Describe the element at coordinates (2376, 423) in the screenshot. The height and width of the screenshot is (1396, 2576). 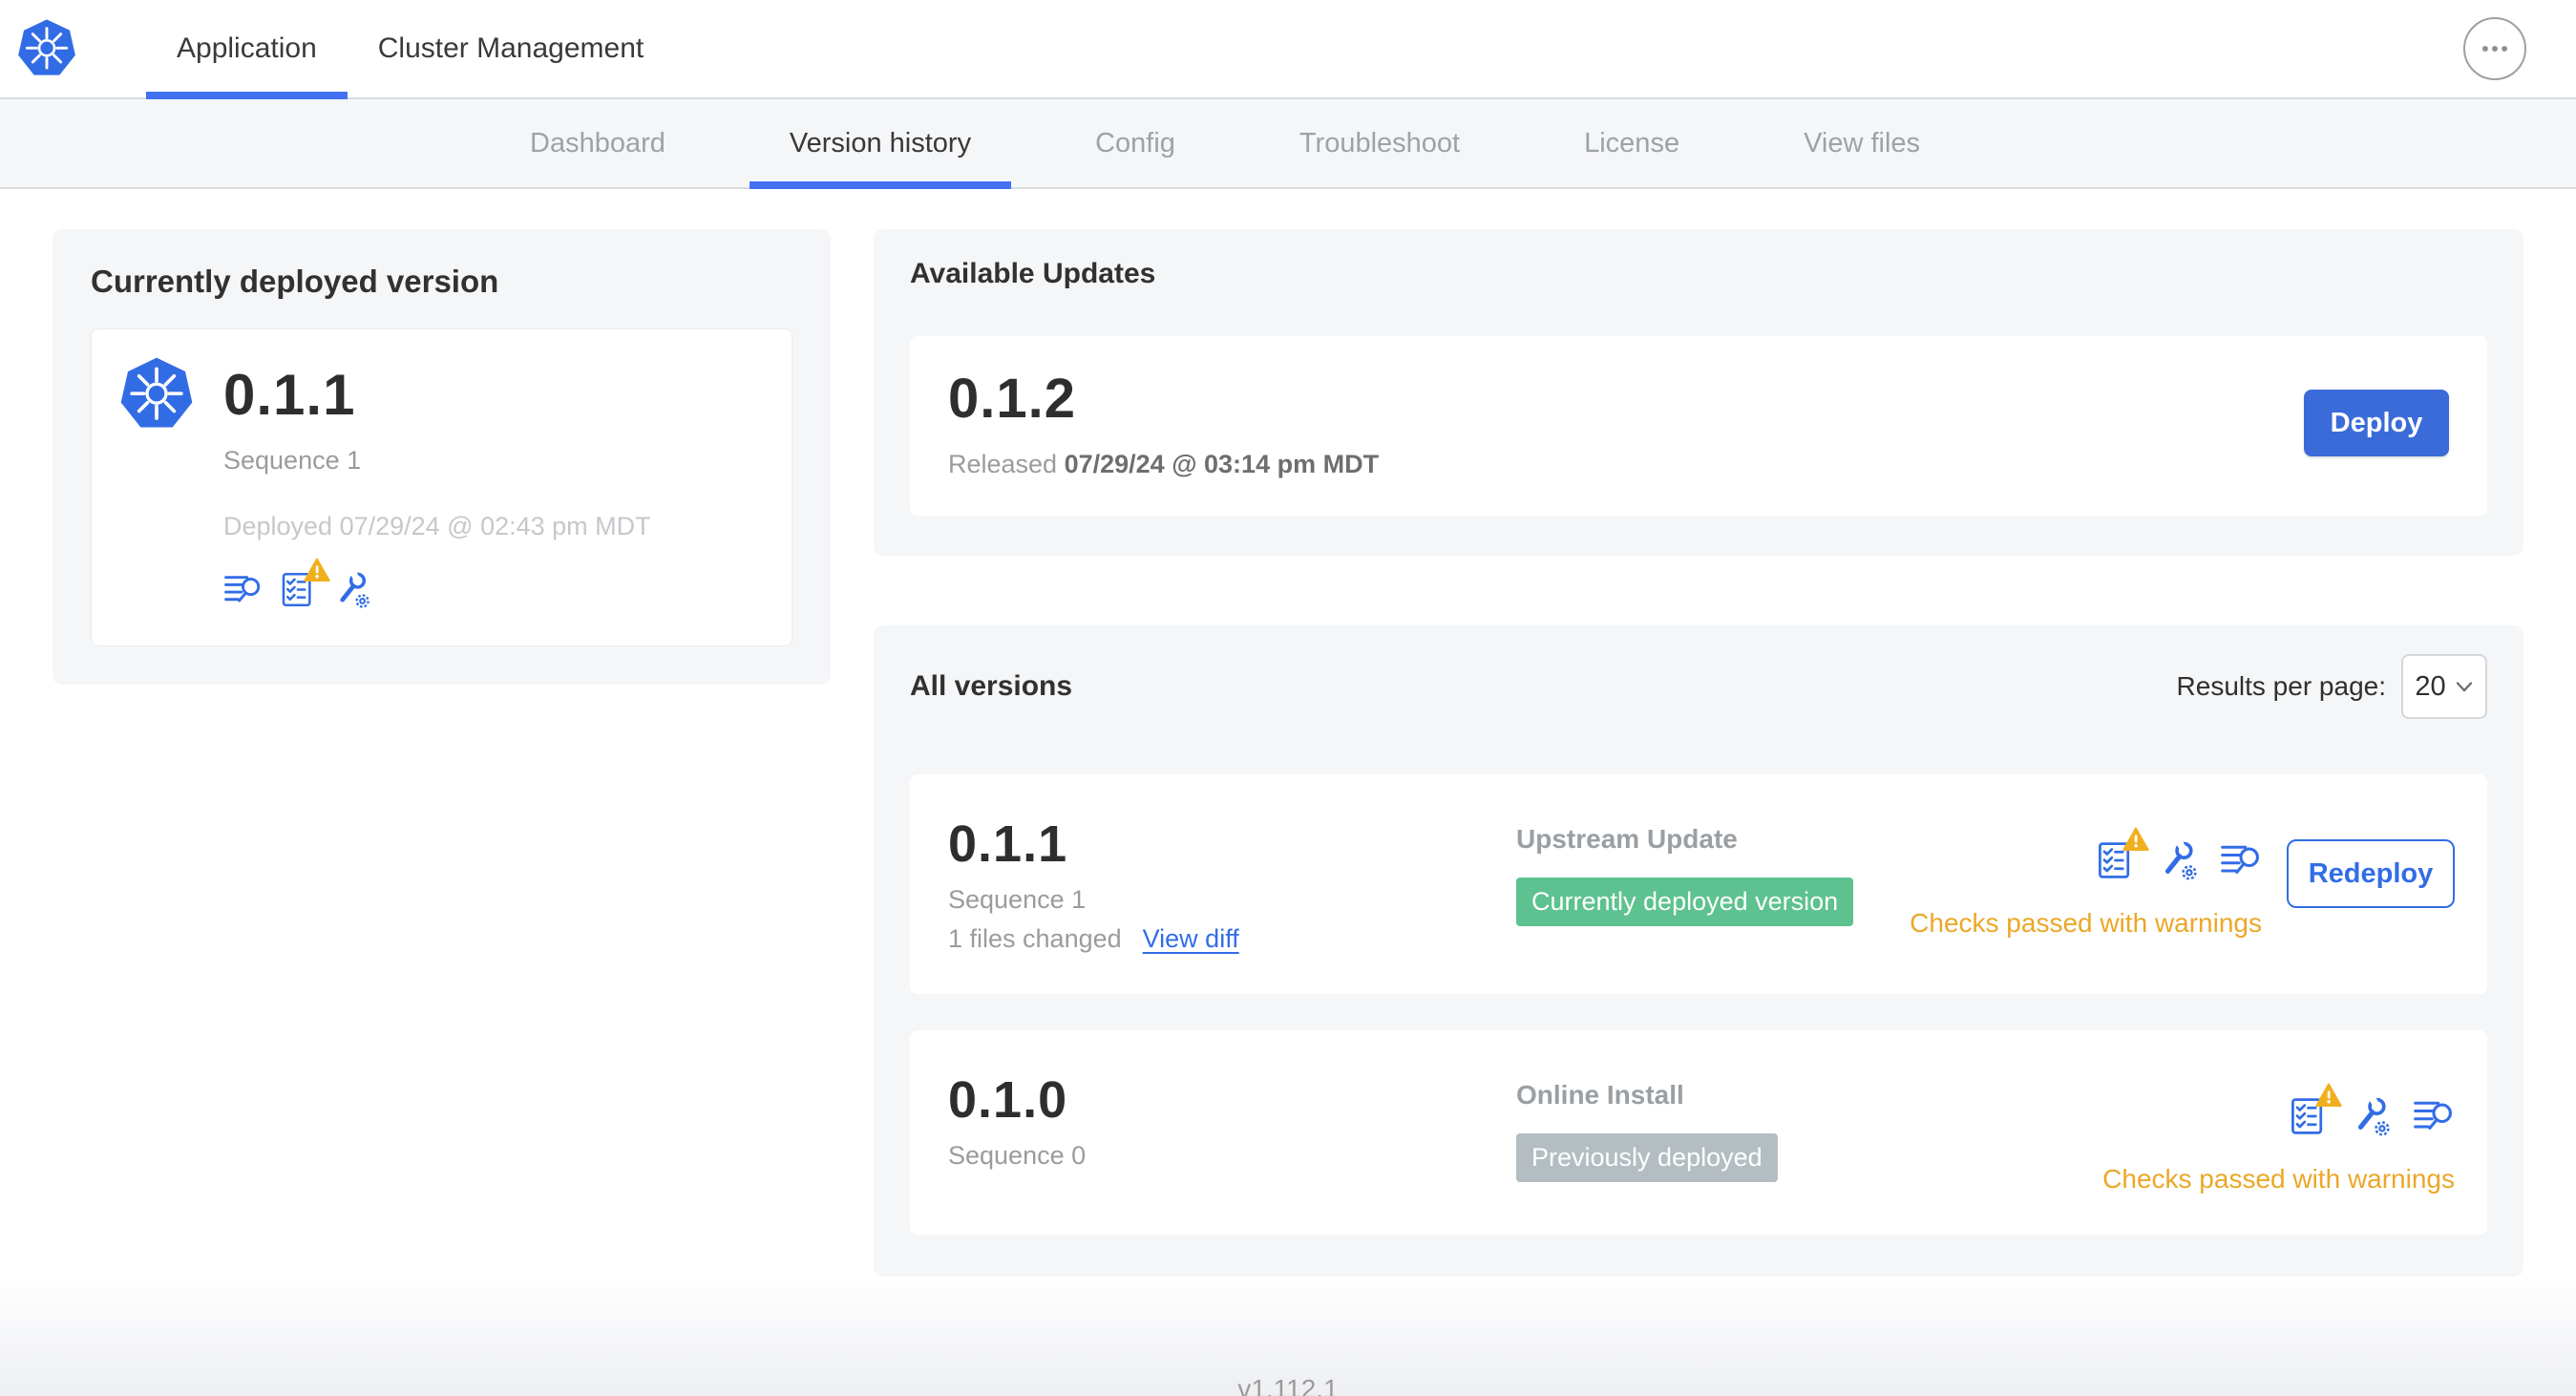
I see `deploy-button: Deploy` at that location.